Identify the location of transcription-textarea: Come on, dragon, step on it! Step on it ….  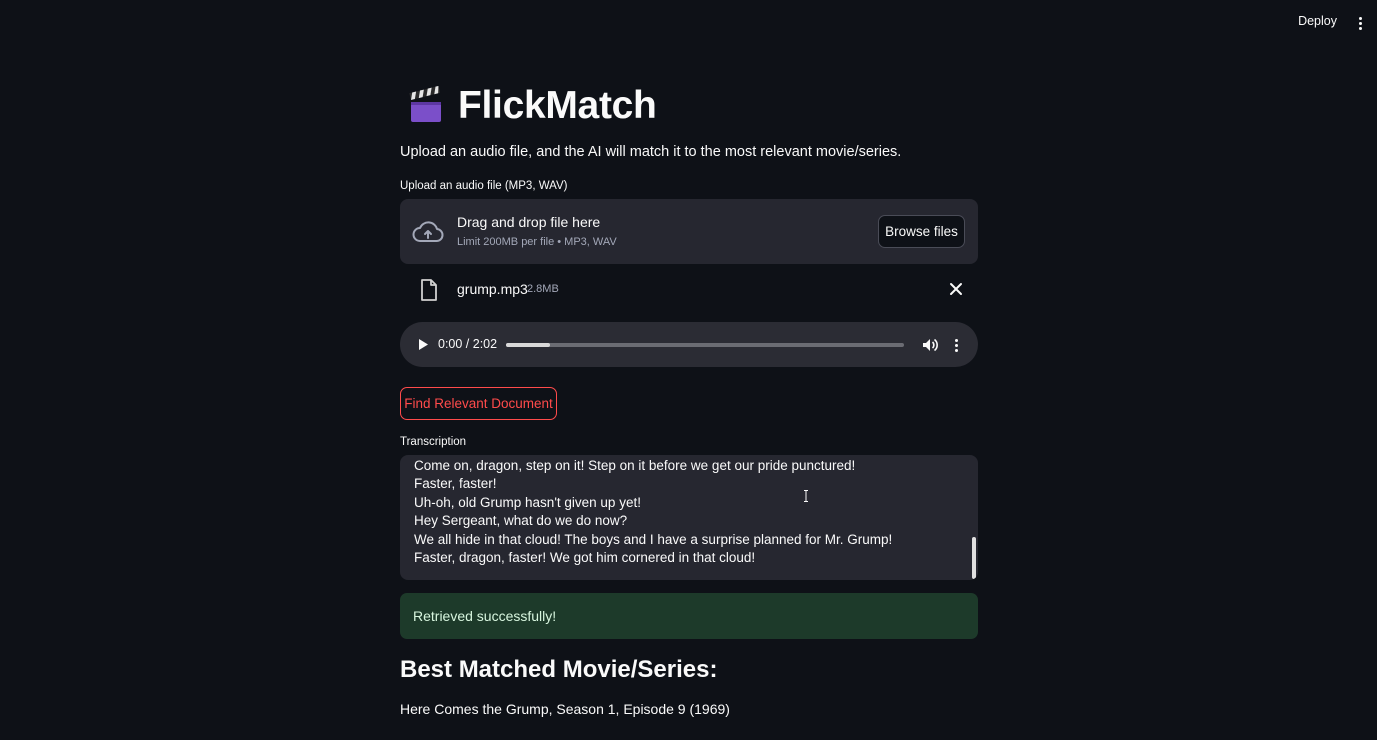
(689, 517).